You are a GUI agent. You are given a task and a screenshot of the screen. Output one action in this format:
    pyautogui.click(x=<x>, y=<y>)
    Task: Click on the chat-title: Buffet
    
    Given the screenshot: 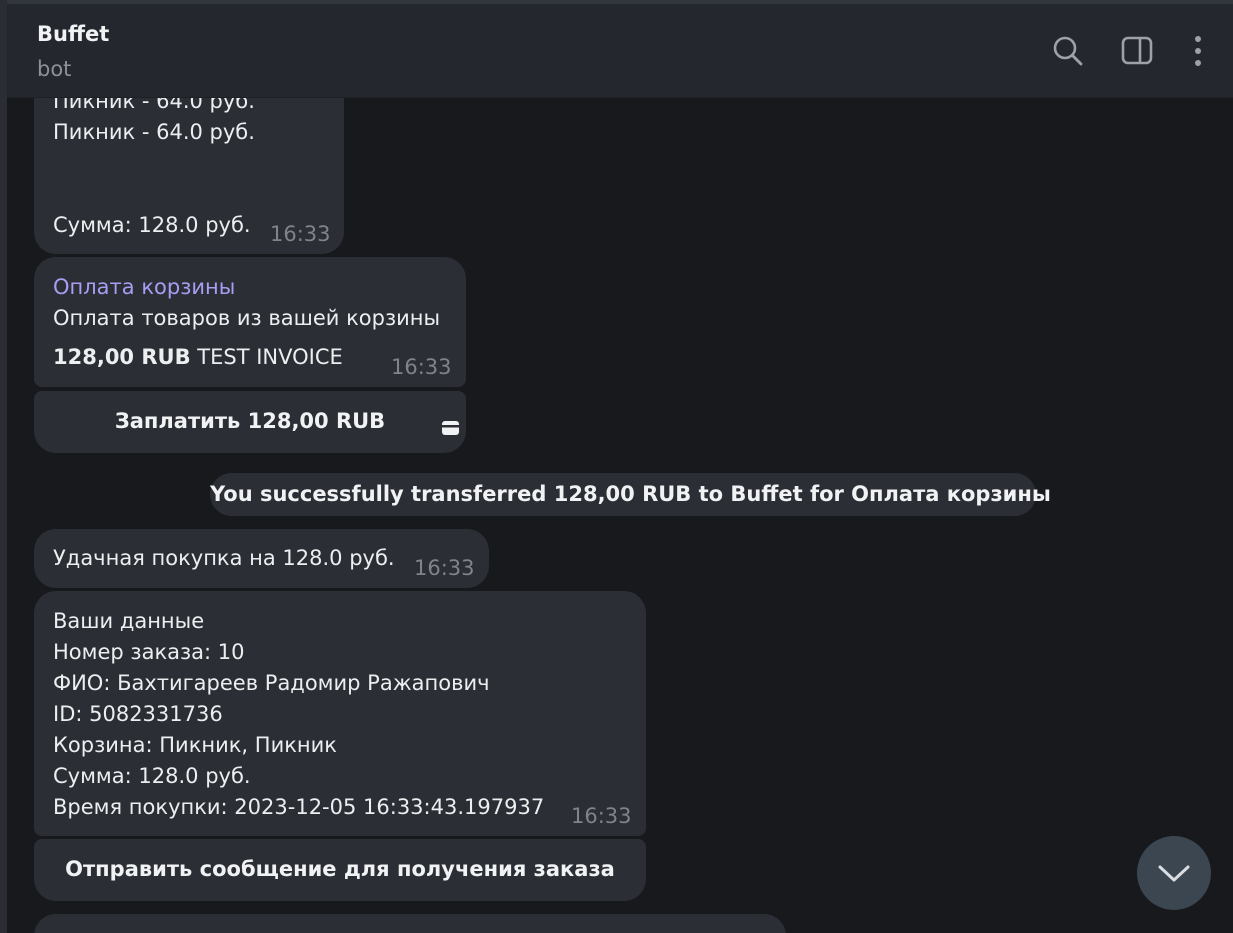 What is the action you would take?
    pyautogui.click(x=73, y=34)
    